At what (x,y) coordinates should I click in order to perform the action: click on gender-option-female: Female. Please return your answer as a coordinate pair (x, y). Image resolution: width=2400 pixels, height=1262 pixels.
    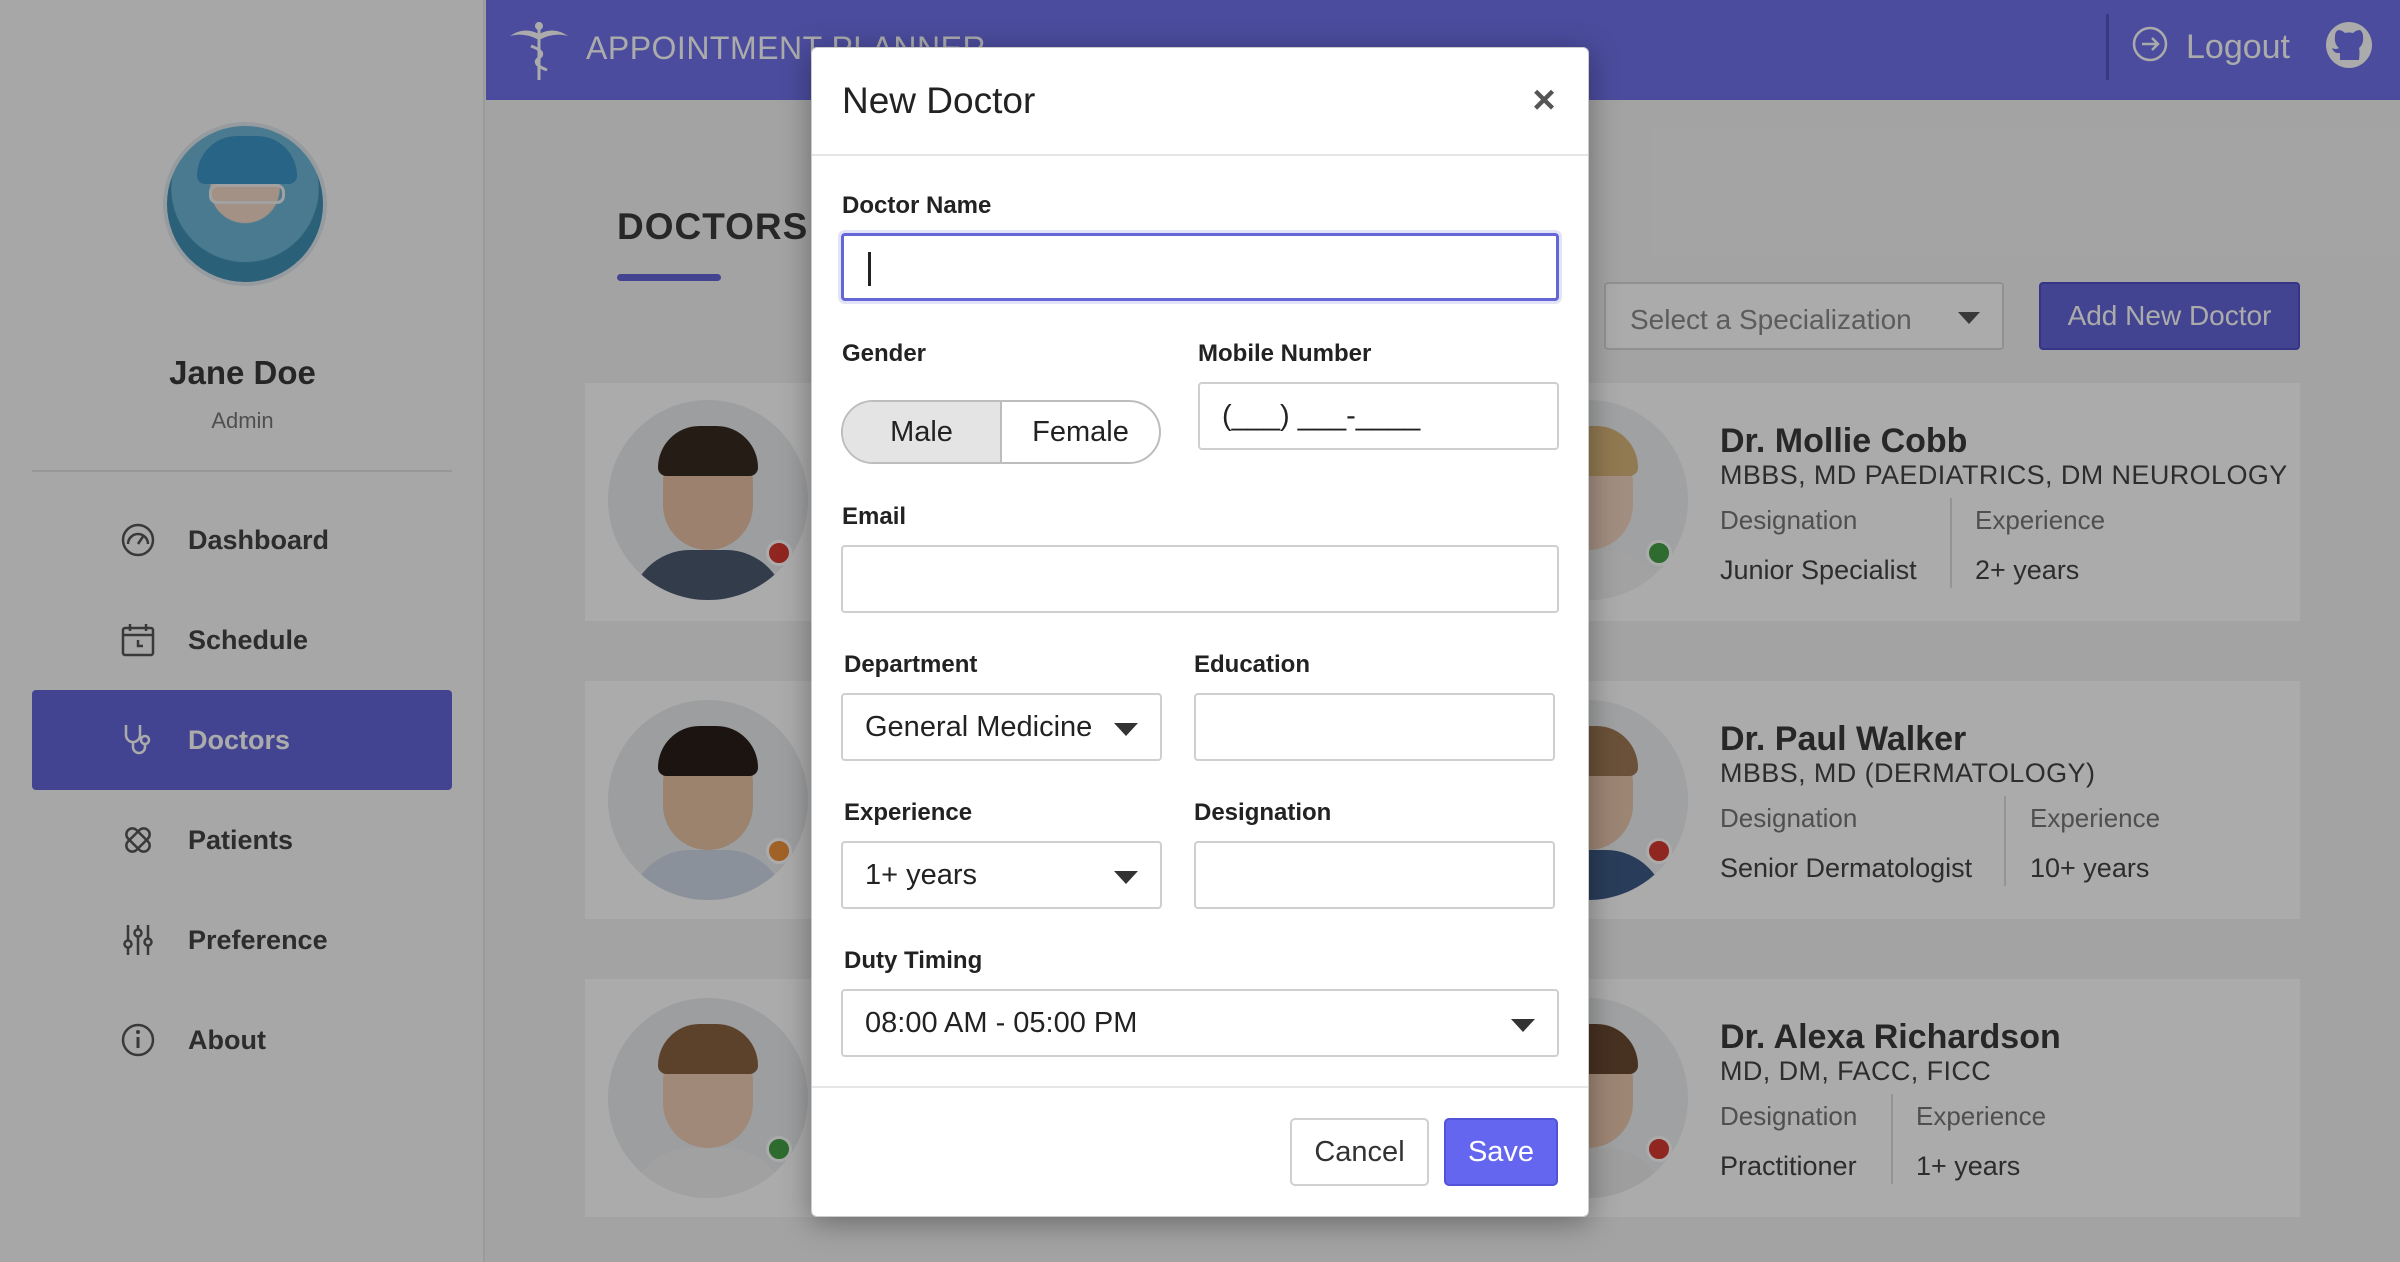
    Looking at the image, I should click on (1080, 432).